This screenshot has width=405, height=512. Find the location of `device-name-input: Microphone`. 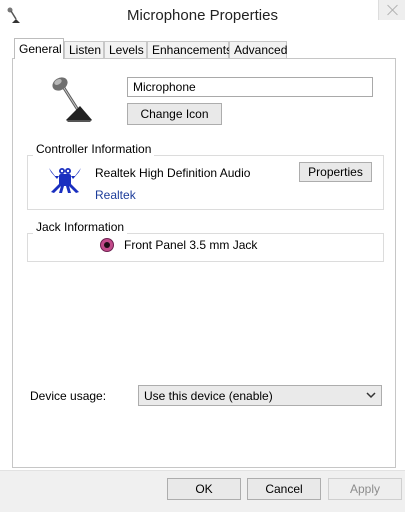

device-name-input: Microphone is located at coordinates (250, 87).